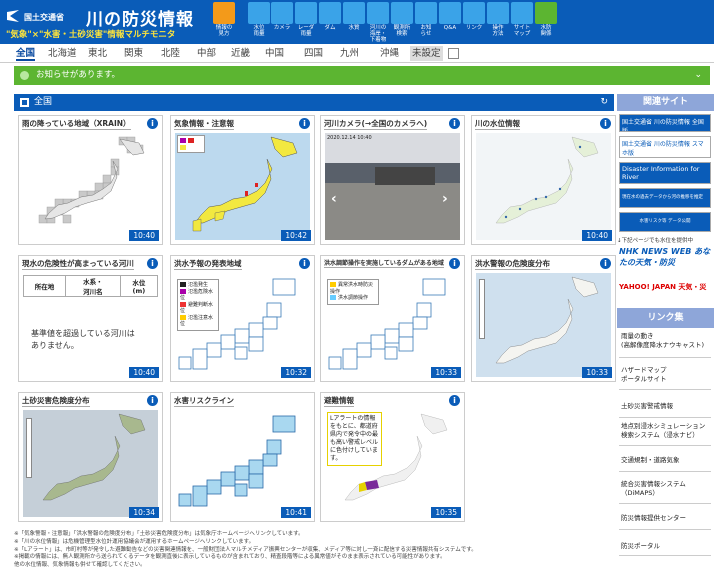  What do you see at coordinates (90, 457) in the screenshot?
I see `card-sediment-risk: 土砂災害危険度分布 i 10:34` at bounding box center [90, 457].